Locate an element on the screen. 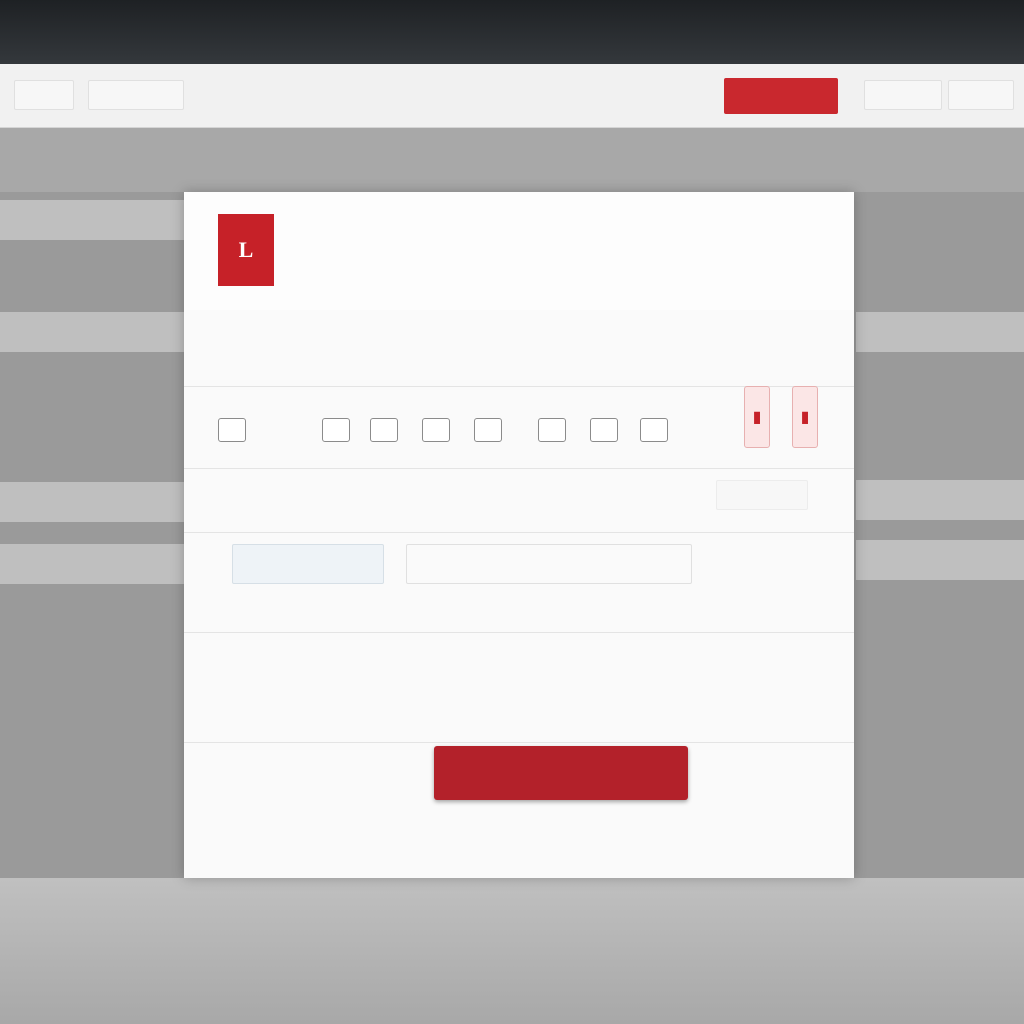  brand-logo: L is located at coordinates (246, 250).